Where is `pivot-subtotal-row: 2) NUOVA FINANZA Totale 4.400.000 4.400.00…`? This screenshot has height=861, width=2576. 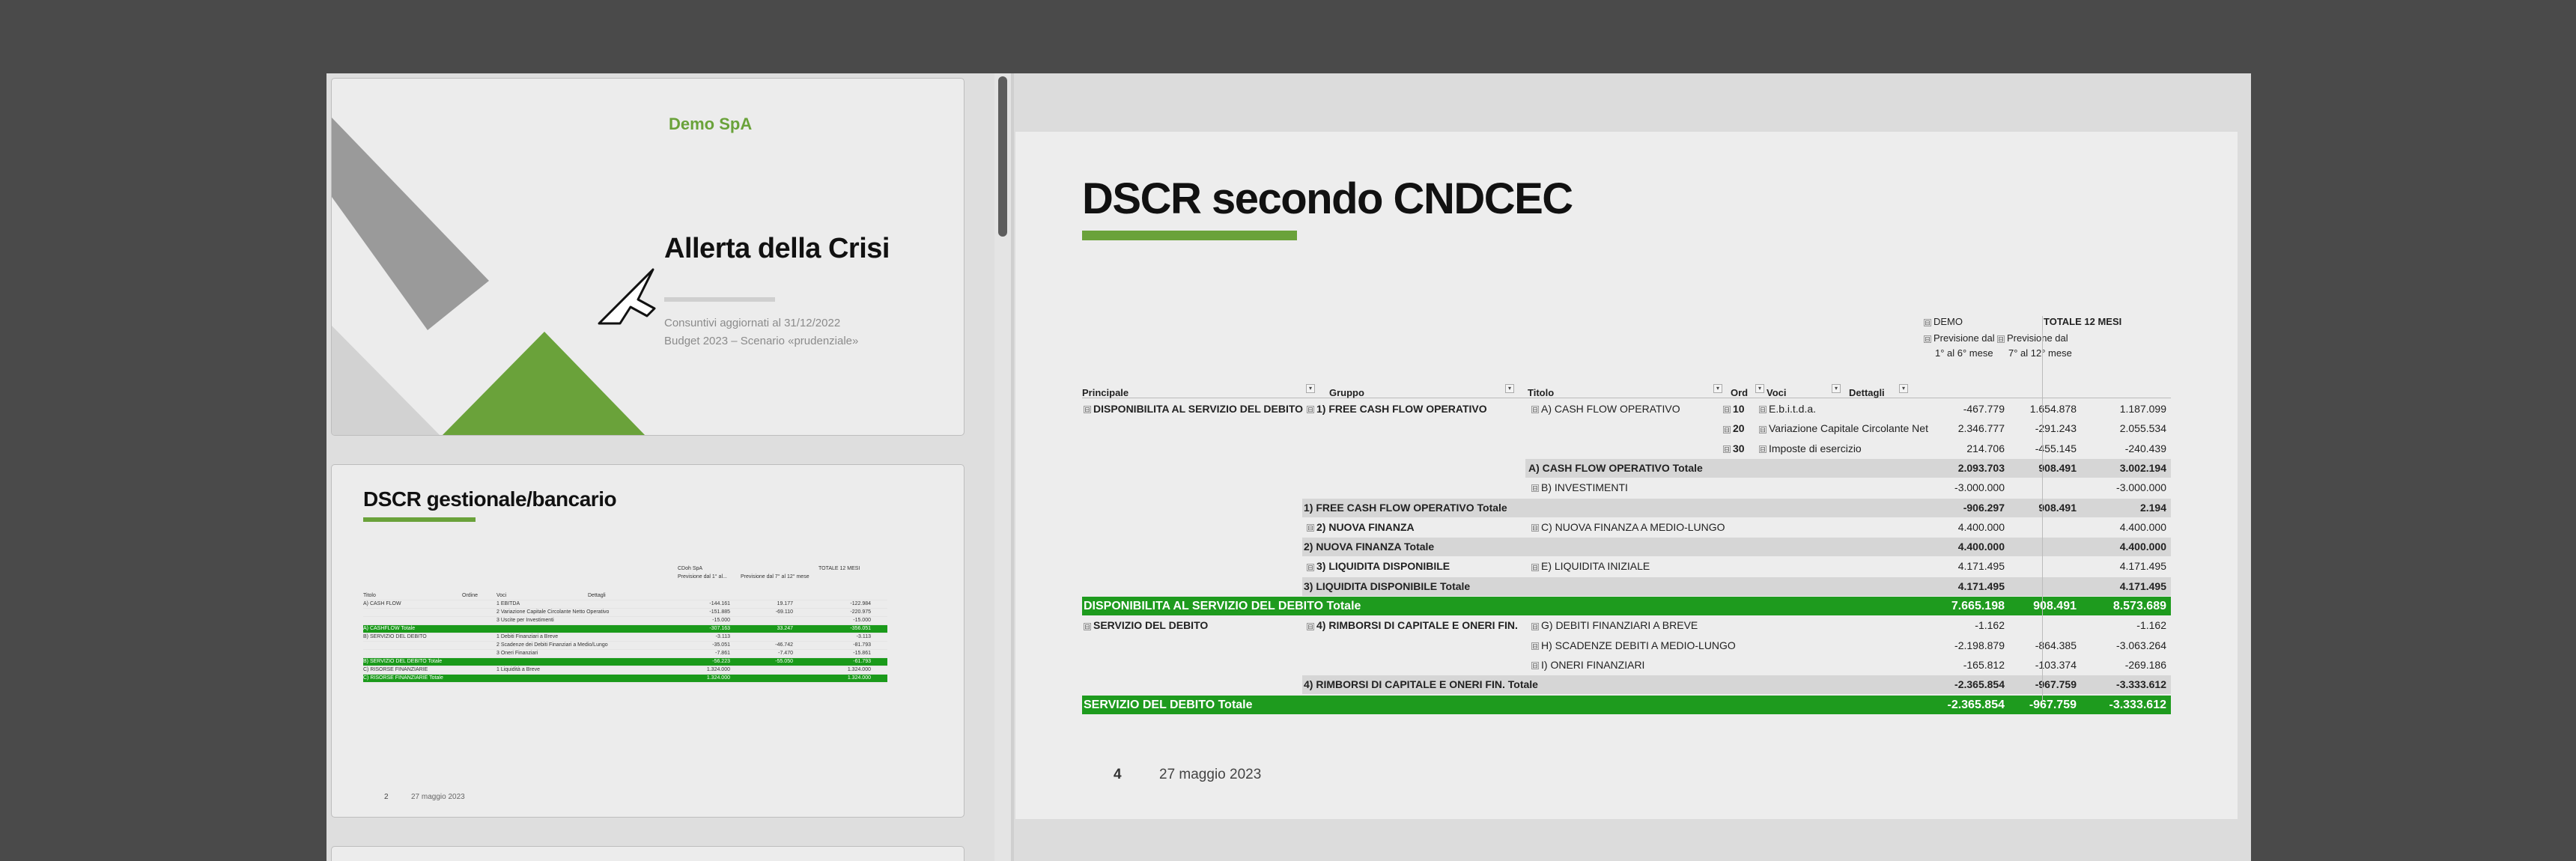 pivot-subtotal-row: 2) NUOVA FINANZA Totale 4.400.000 4.400.00… is located at coordinates (1626, 547).